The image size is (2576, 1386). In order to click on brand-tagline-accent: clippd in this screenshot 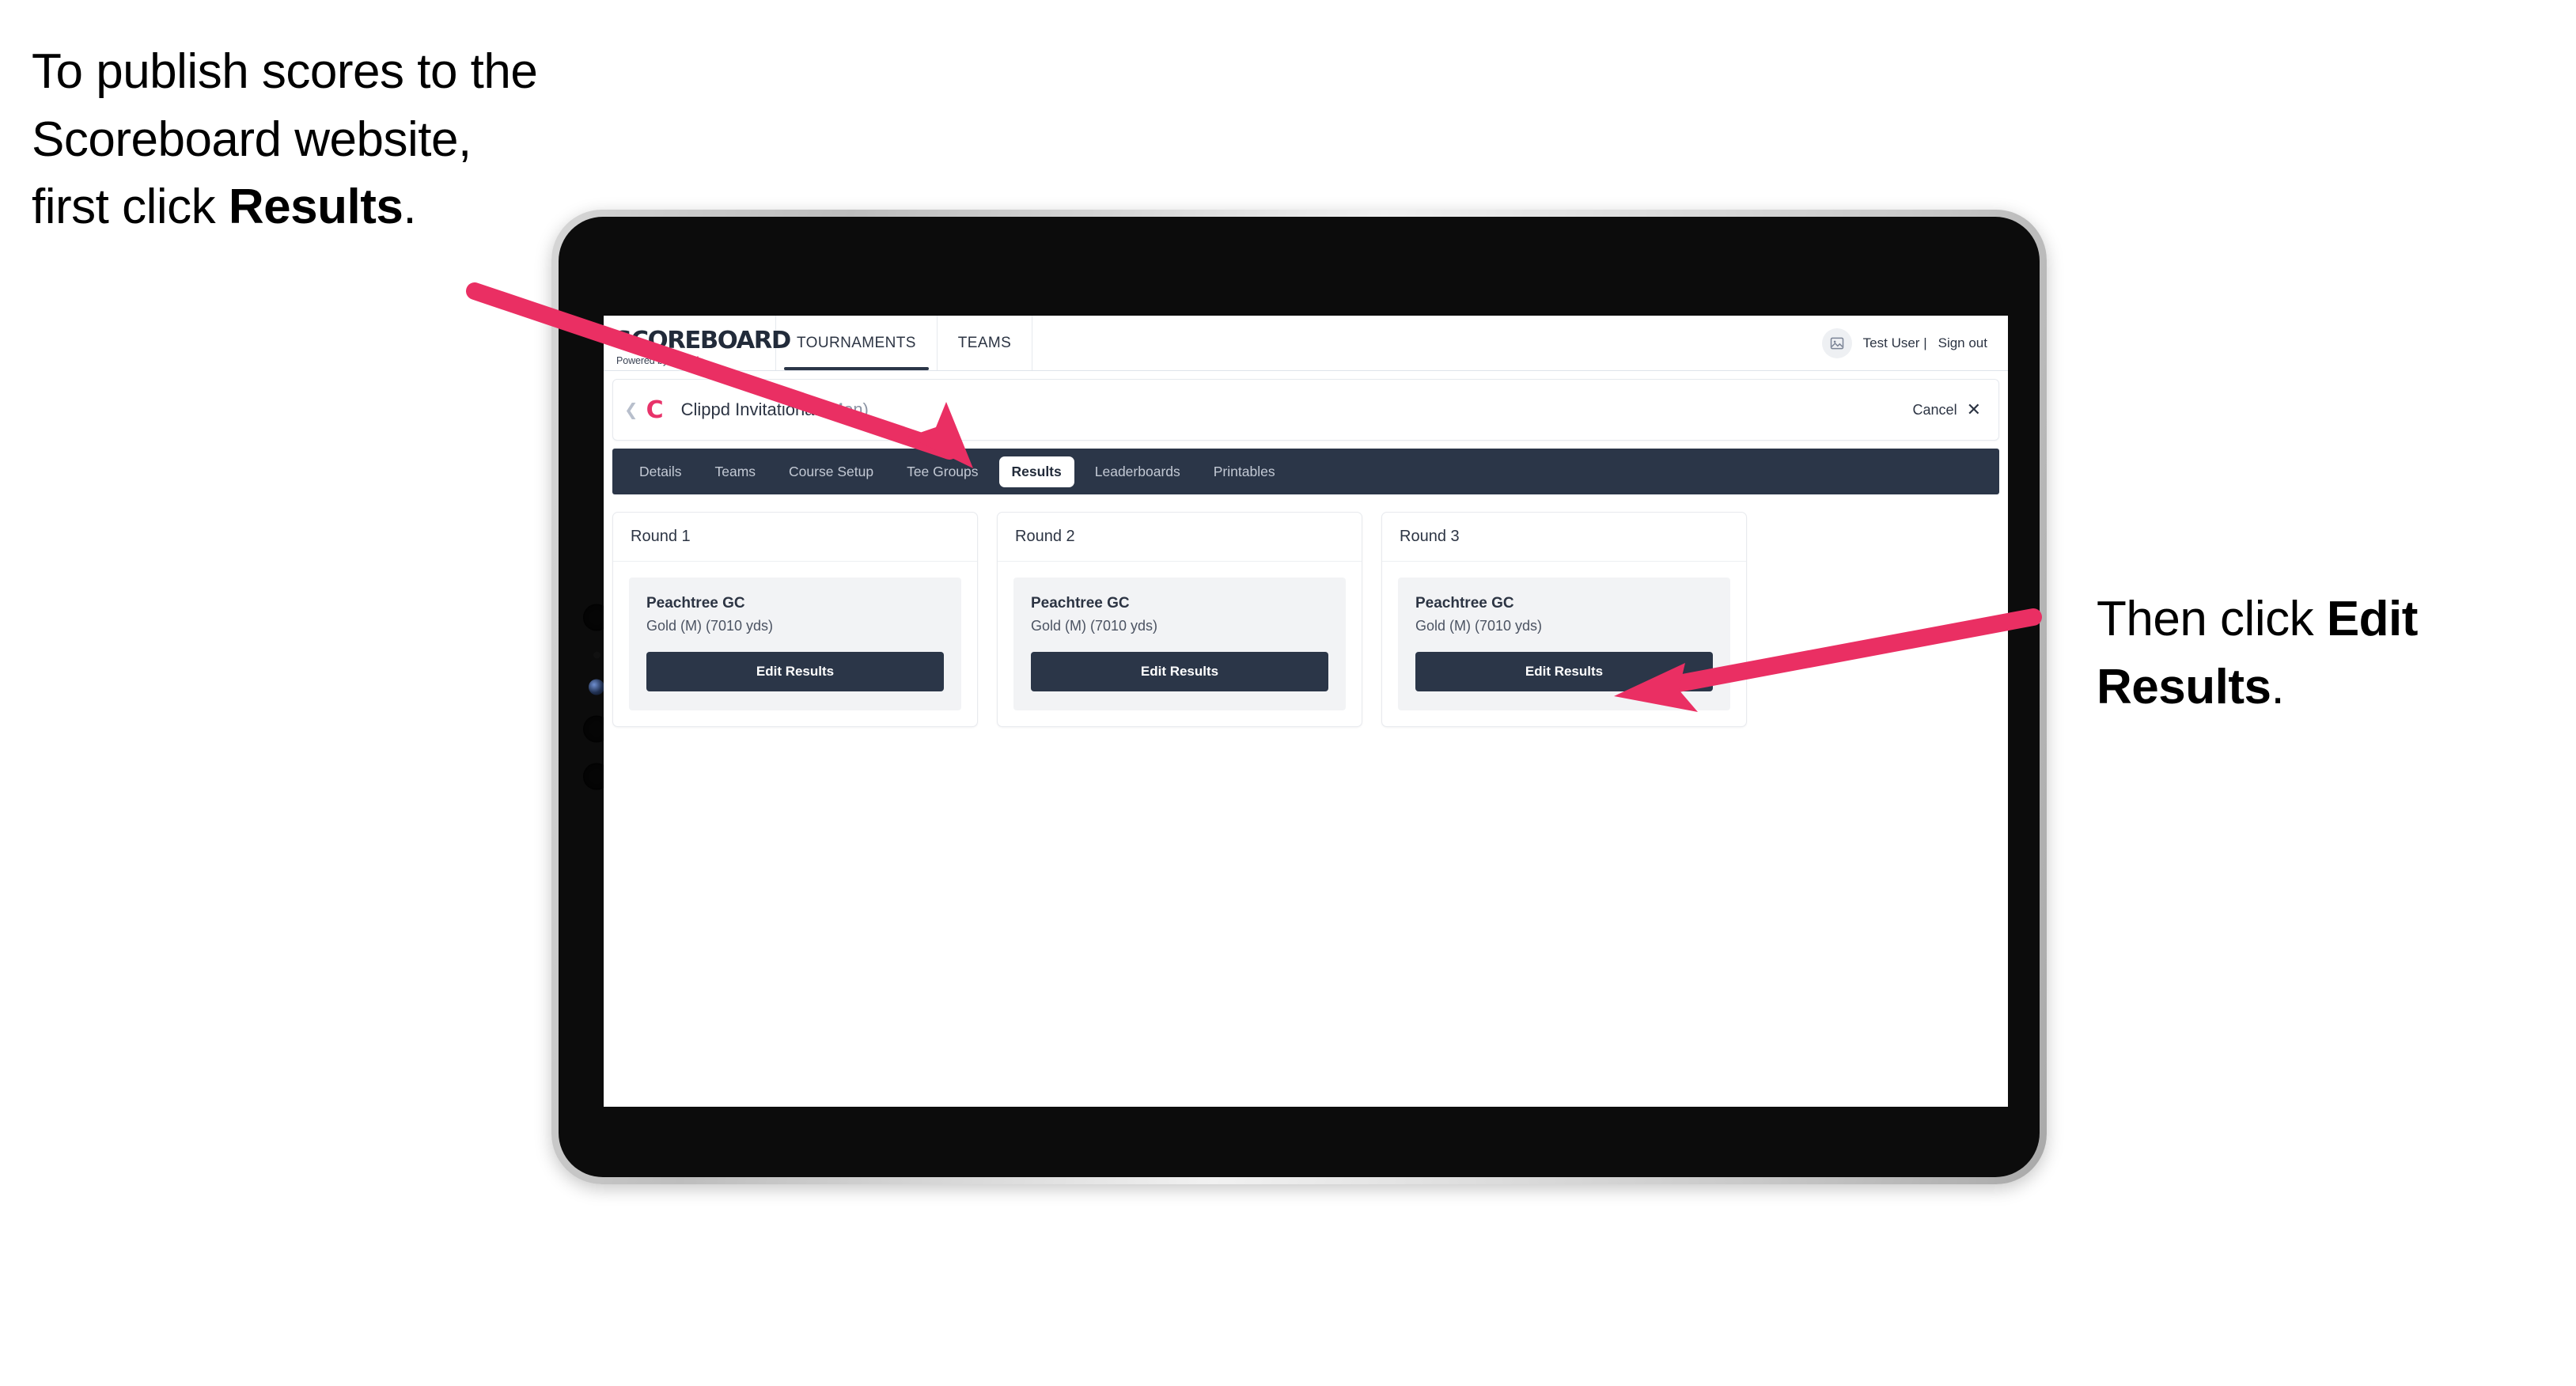, I will do `click(684, 360)`.